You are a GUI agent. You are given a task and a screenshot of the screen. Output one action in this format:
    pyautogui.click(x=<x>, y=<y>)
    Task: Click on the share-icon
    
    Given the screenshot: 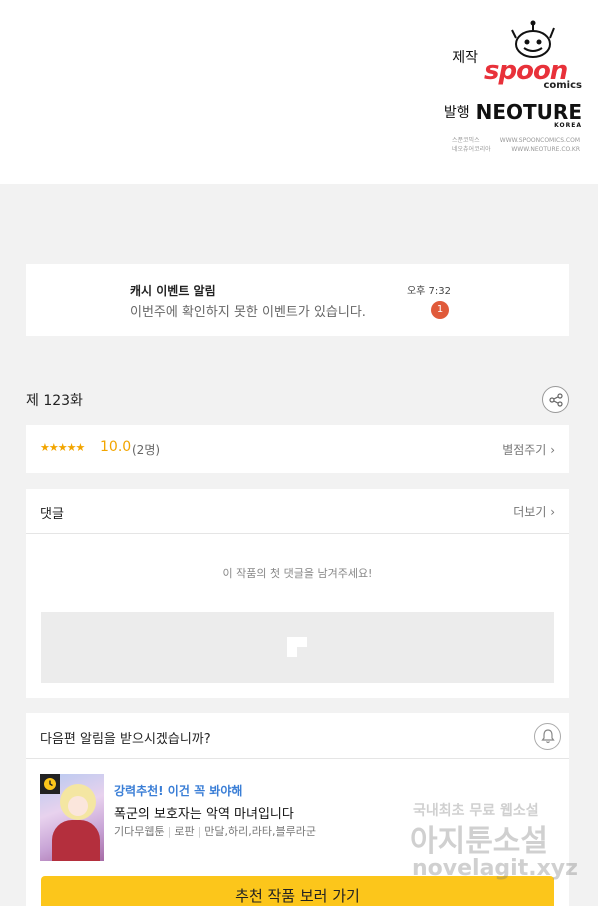 What is the action you would take?
    pyautogui.click(x=555, y=399)
    